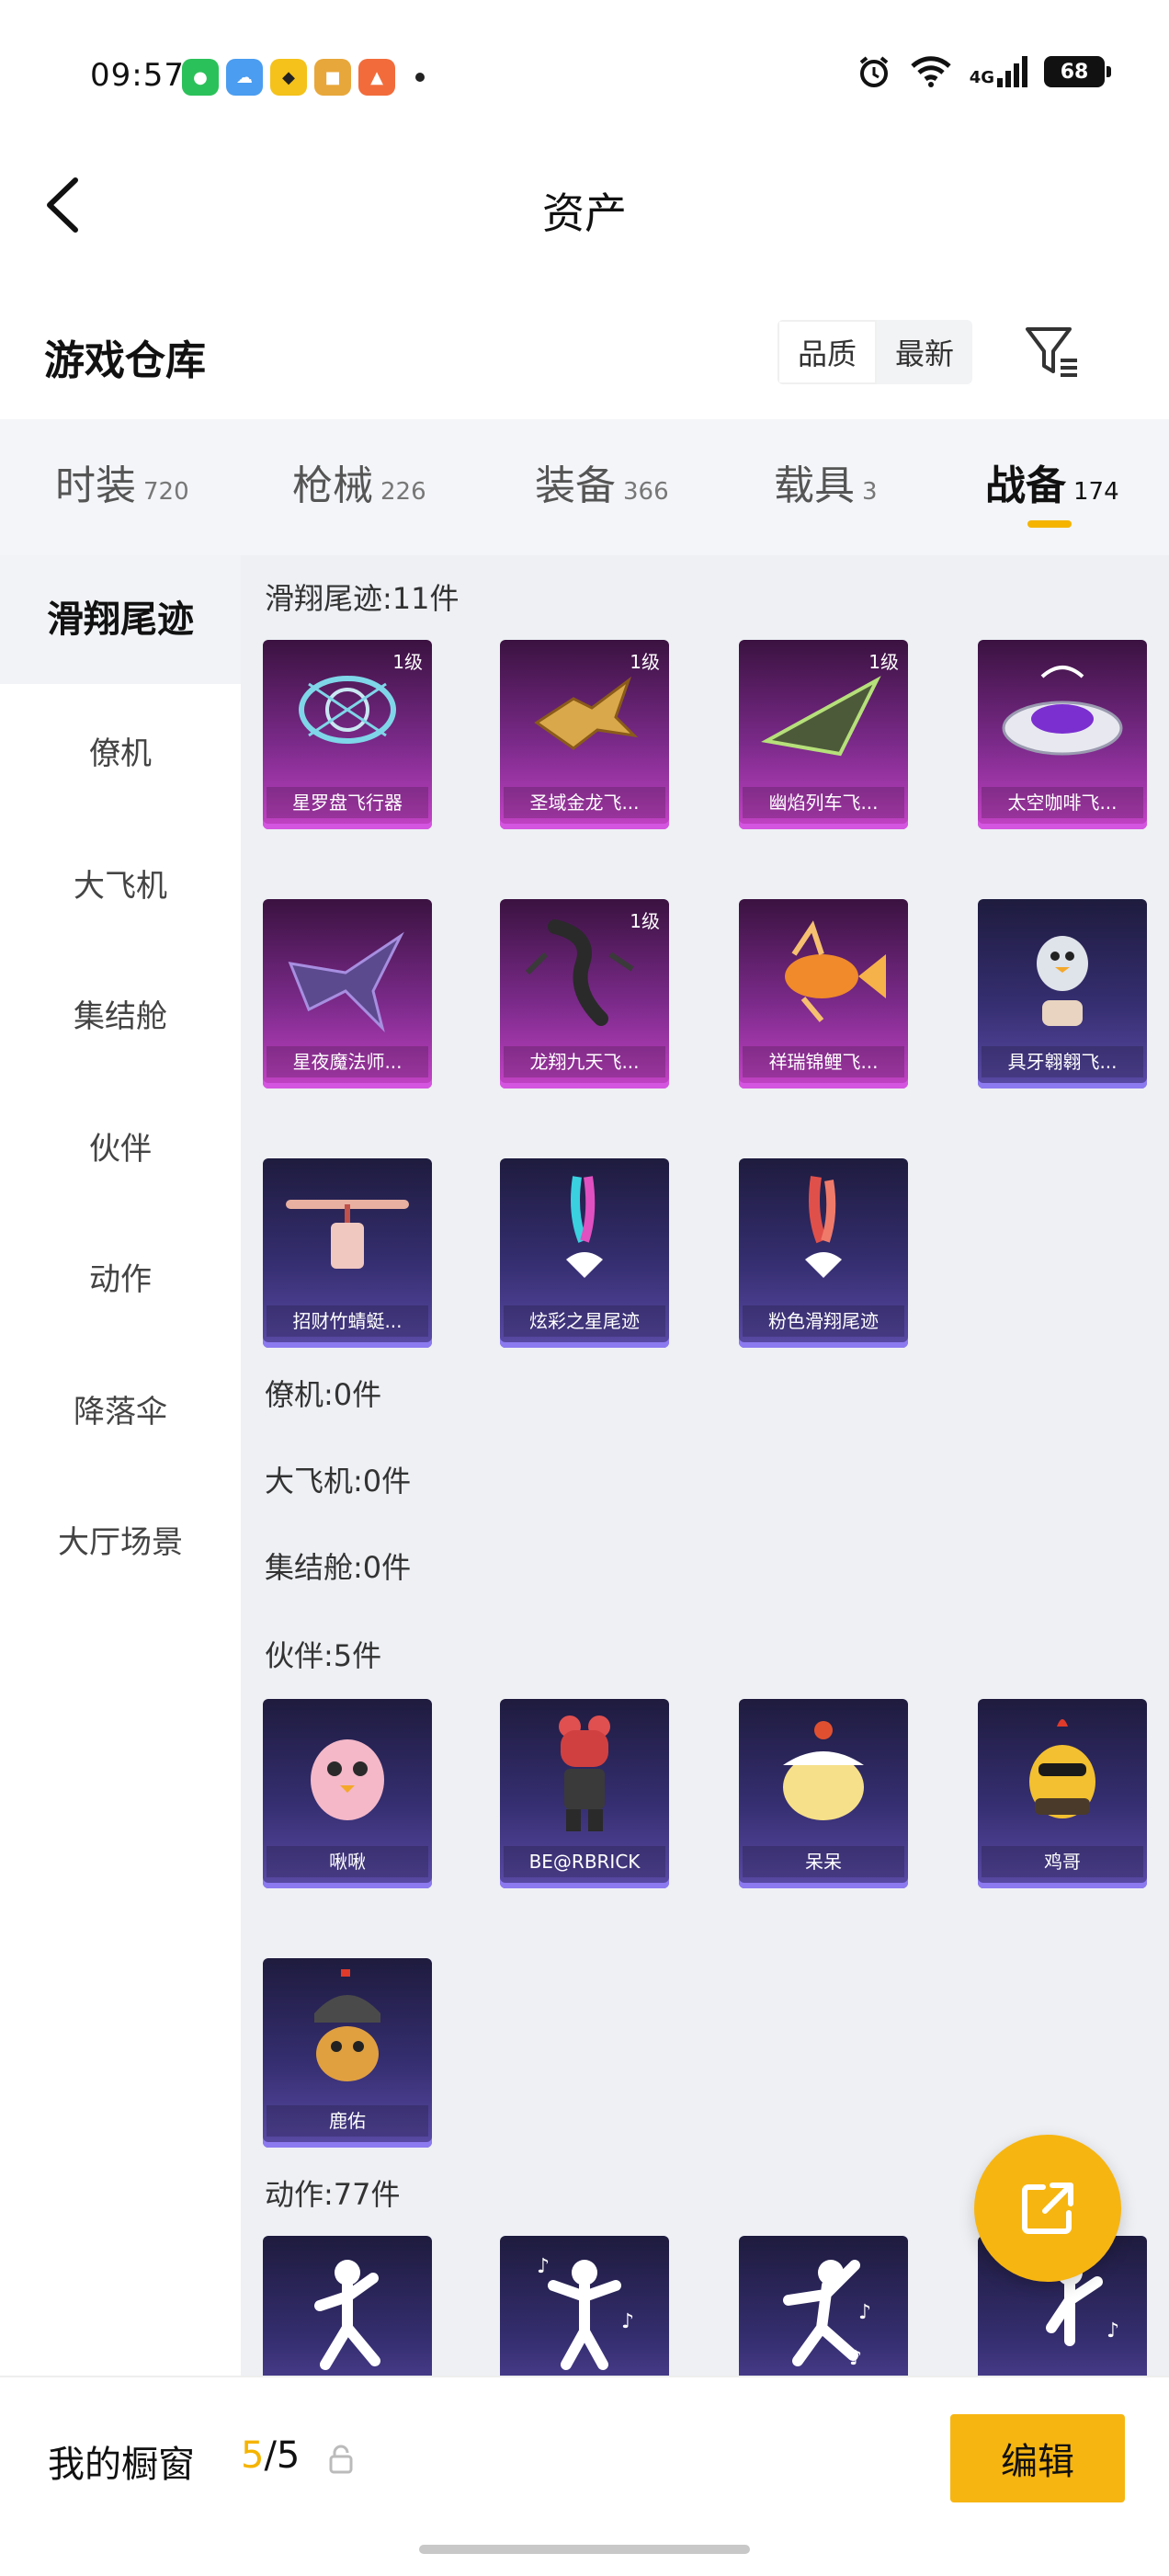 The width and height of the screenshot is (1169, 2576). What do you see at coordinates (584, 1321) in the screenshot?
I see `item-name: 炫彩之星尾迹` at bounding box center [584, 1321].